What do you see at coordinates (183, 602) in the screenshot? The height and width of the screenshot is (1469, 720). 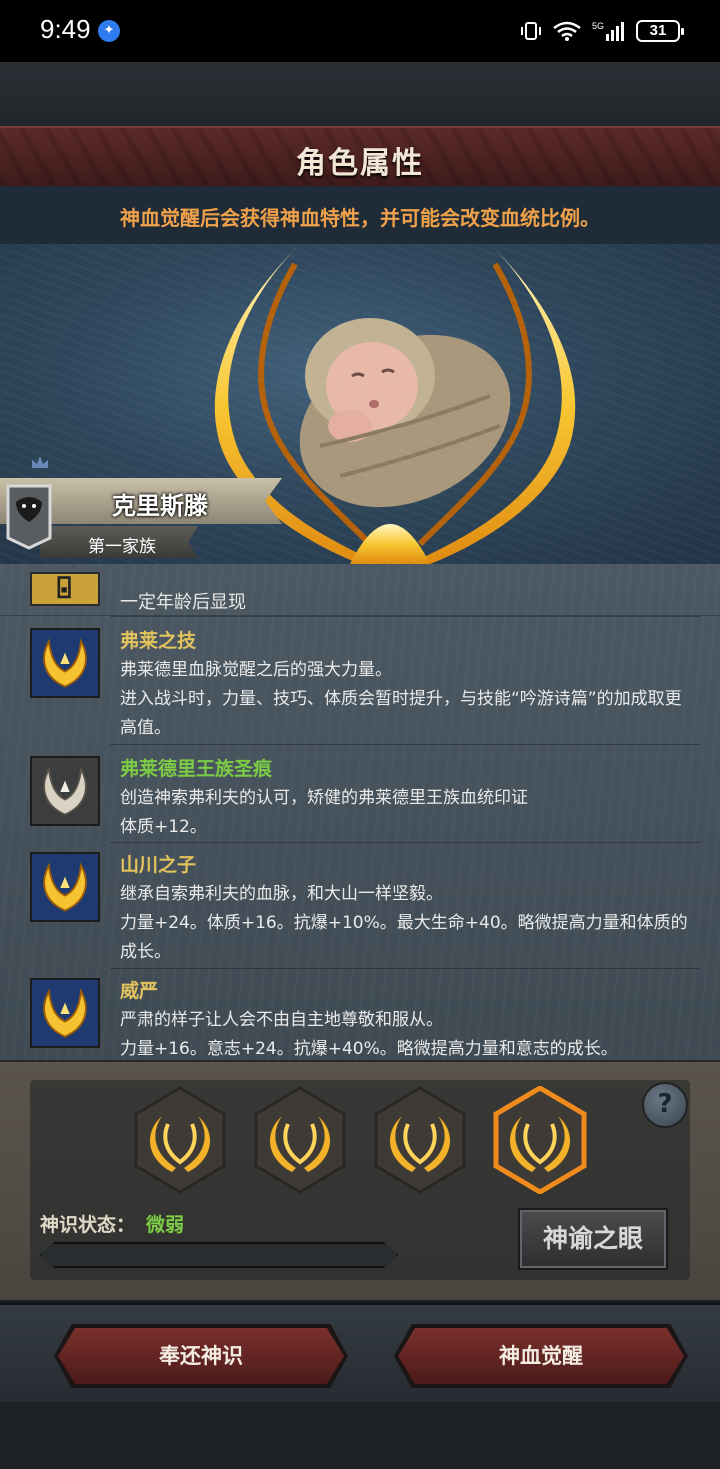 I see `locked-trait-text: 一定年龄后显现` at bounding box center [183, 602].